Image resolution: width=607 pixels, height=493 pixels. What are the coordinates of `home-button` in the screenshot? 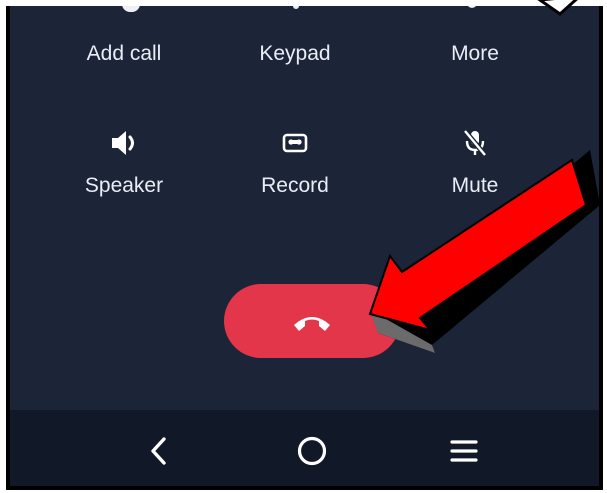 It's located at (312, 451).